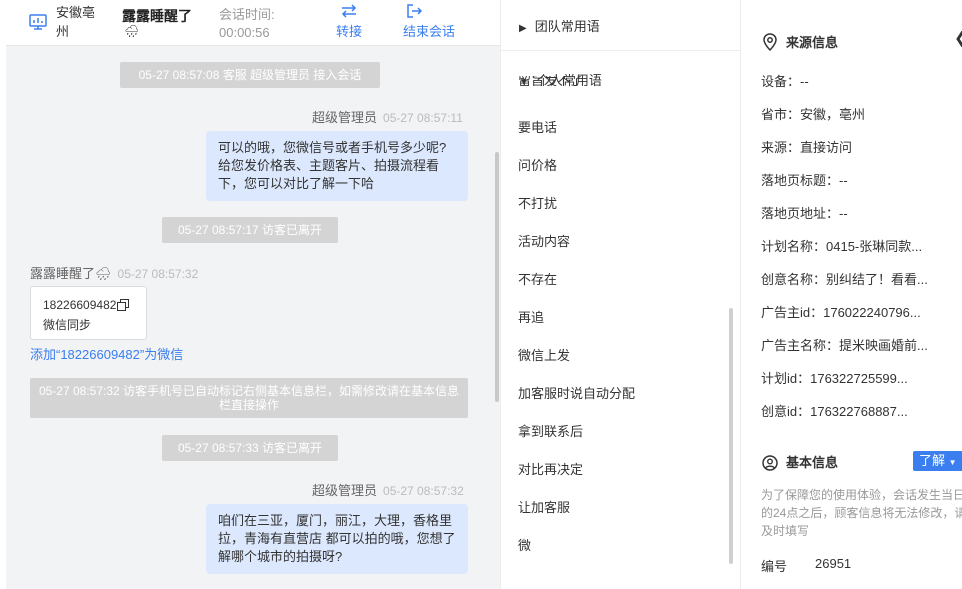 Image resolution: width=962 pixels, height=589 pixels. Describe the element at coordinates (774, 566) in the screenshot. I see `id-label: 编号` at that location.